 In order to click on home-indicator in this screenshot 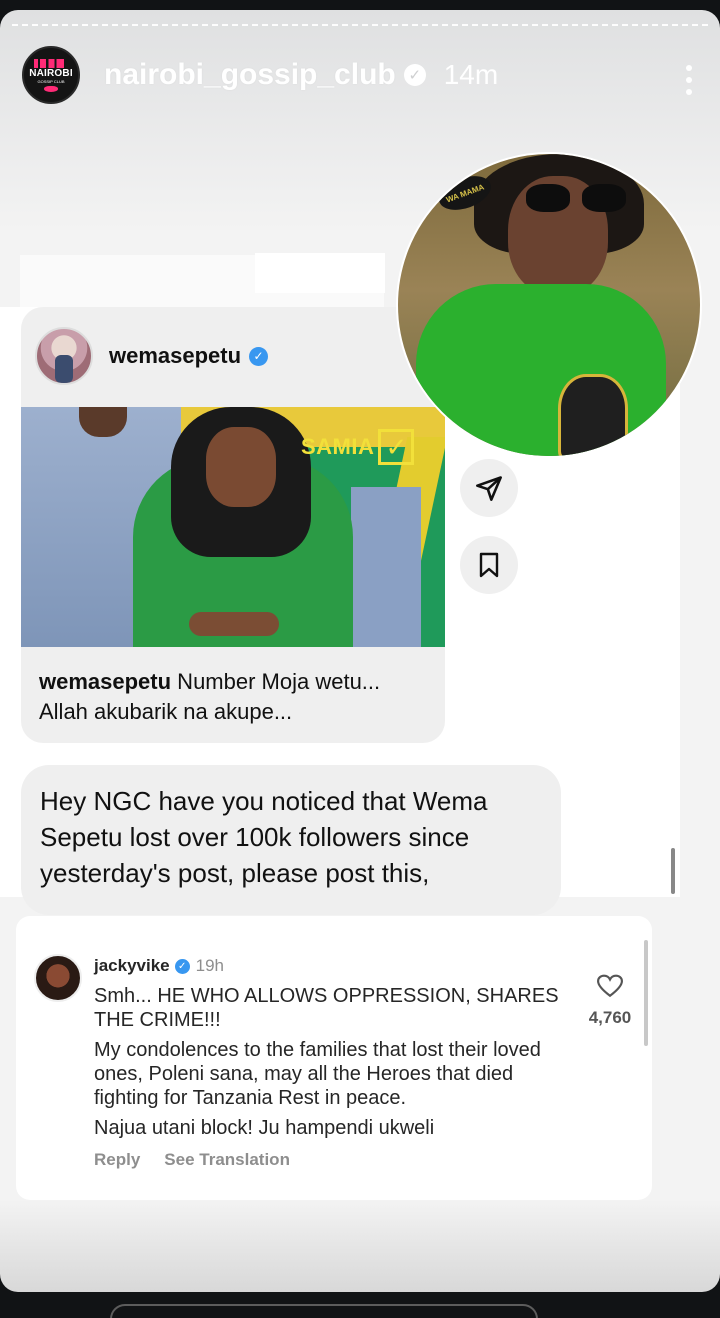, I will do `click(324, 1311)`.